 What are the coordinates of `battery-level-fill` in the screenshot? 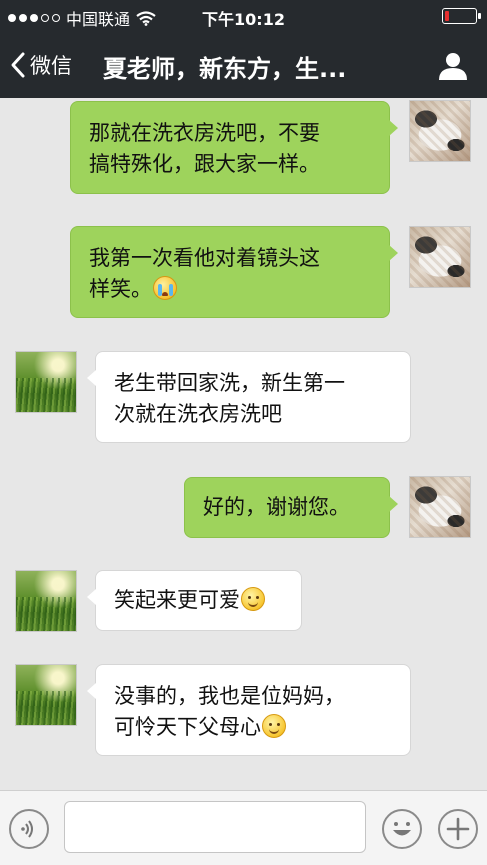 It's located at (447, 16).